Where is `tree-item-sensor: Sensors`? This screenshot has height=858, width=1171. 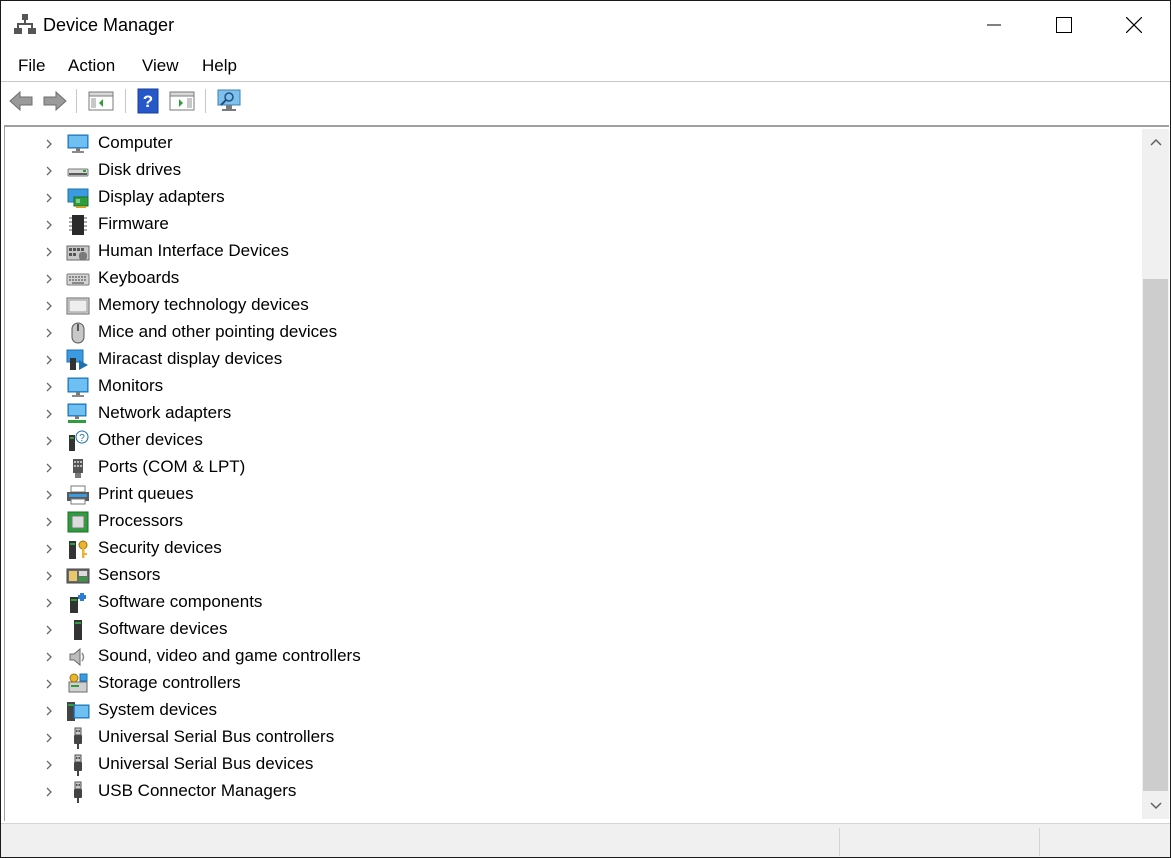
tree-item-sensor: Sensors is located at coordinates (305, 575).